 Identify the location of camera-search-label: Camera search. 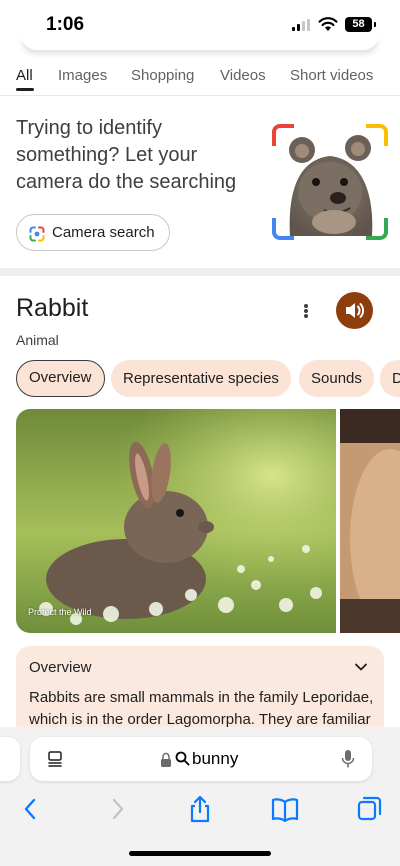
(103, 232).